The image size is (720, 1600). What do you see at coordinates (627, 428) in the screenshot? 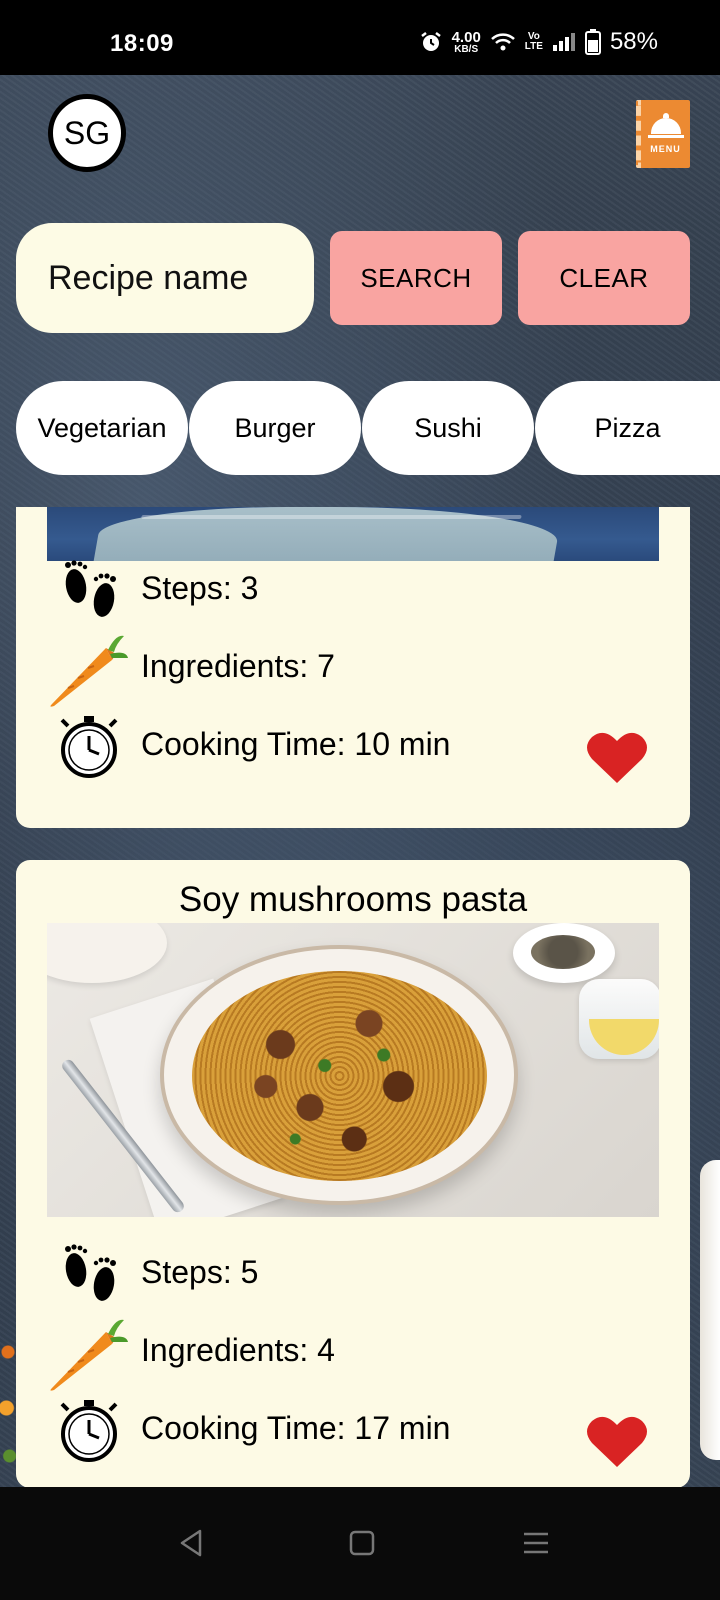
I see `category-chip-pizza: Pizza` at bounding box center [627, 428].